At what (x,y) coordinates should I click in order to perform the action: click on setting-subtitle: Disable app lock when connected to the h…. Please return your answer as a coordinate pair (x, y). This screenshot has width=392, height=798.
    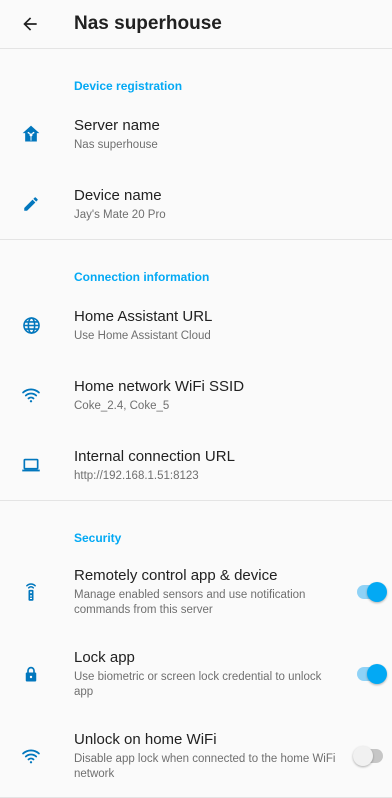
    Looking at the image, I should click on (205, 766).